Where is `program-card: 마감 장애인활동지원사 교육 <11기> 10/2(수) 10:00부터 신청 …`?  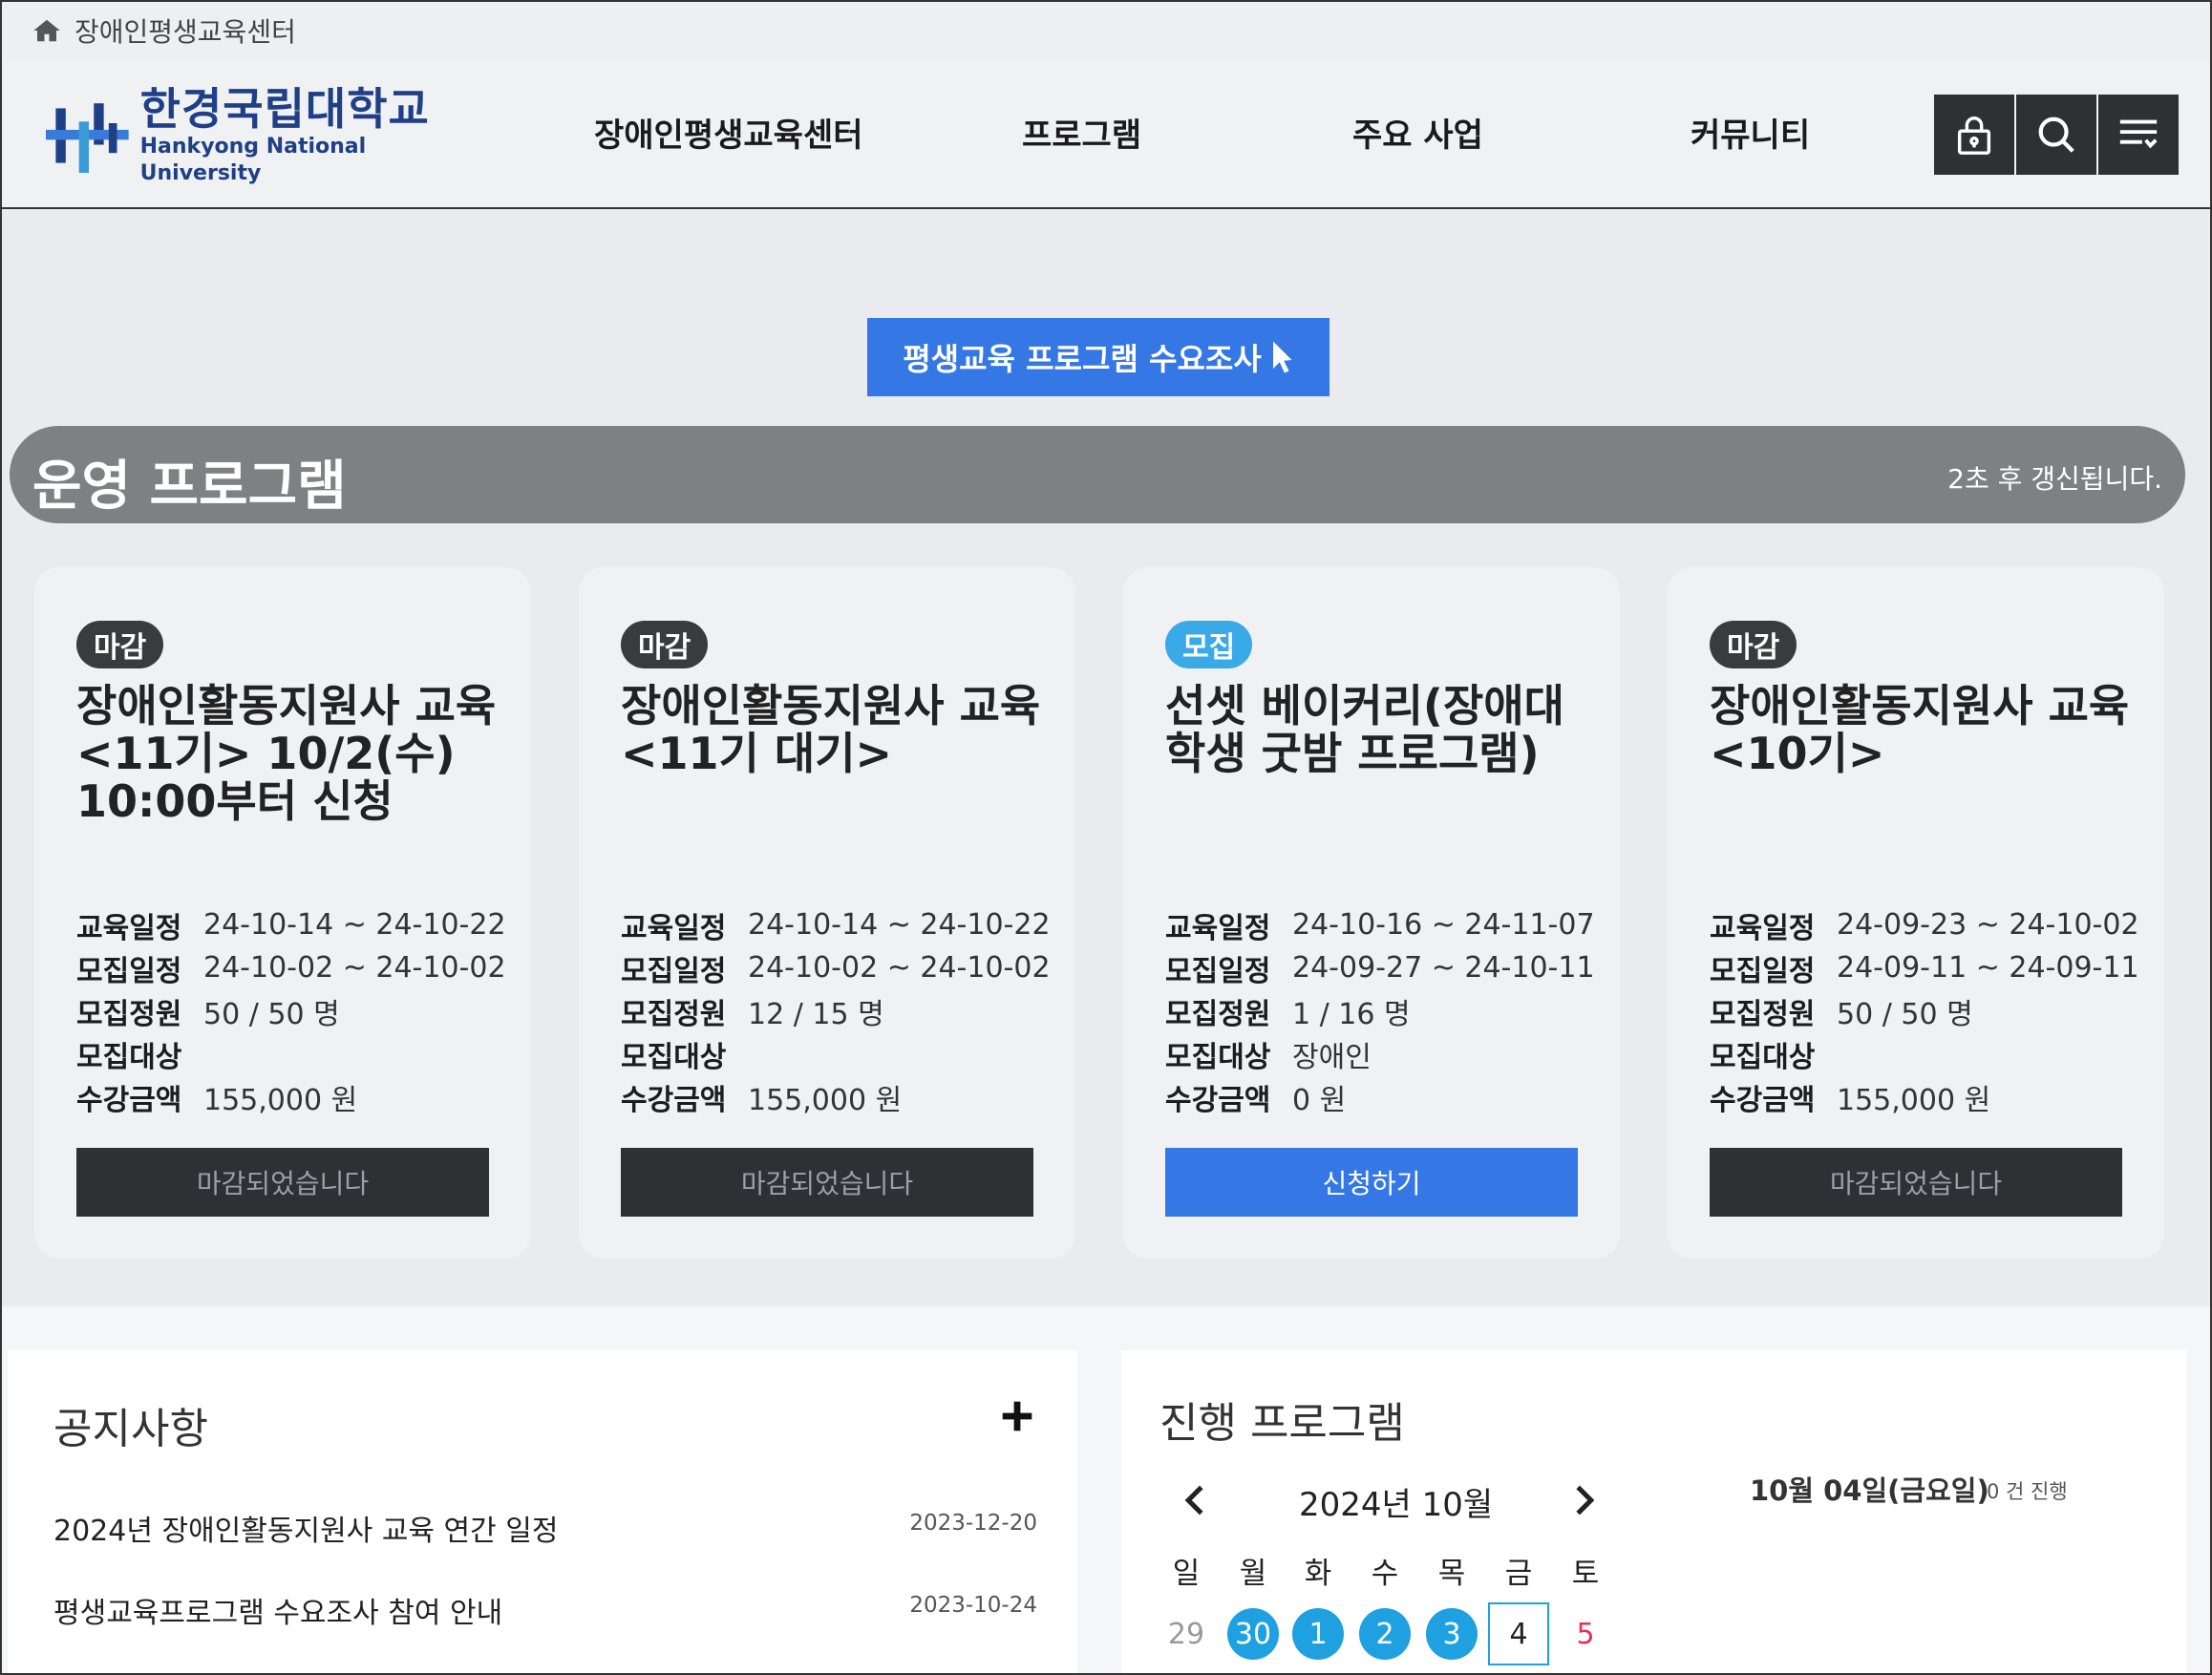
program-card: 마감 장애인활동지원사 교육 <11기> 10/2(수) 10:00부터 신청 … is located at coordinates (282, 913).